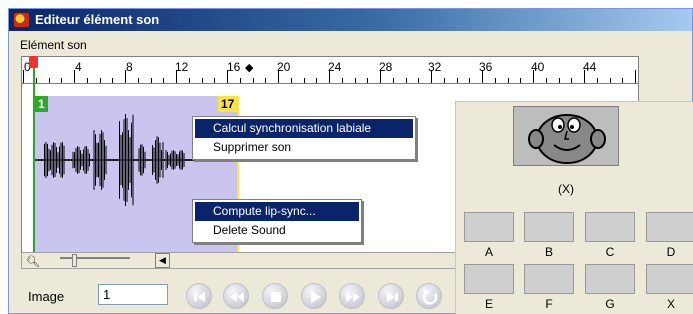 This screenshot has width=693, height=314. Describe the element at coordinates (33, 262) in the screenshot. I see `zoom-icon: 🔍︎` at that location.